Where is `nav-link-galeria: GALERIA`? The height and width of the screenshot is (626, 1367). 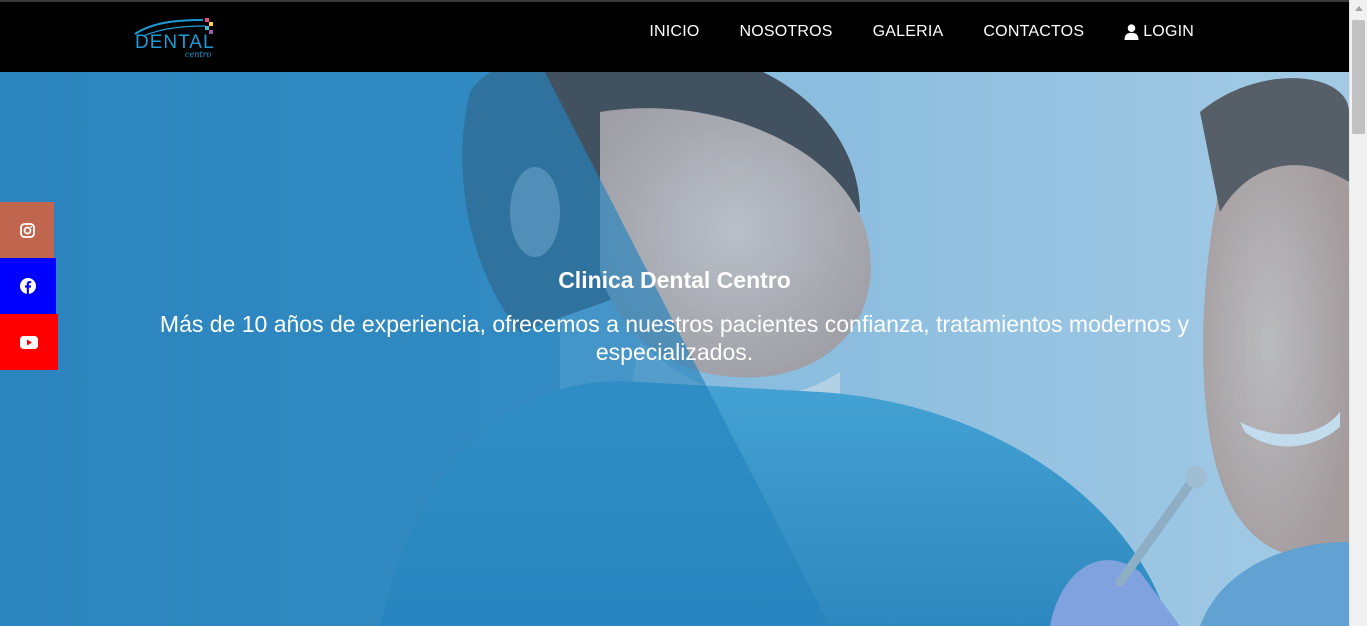 nav-link-galeria: GALERIA is located at coordinates (908, 32).